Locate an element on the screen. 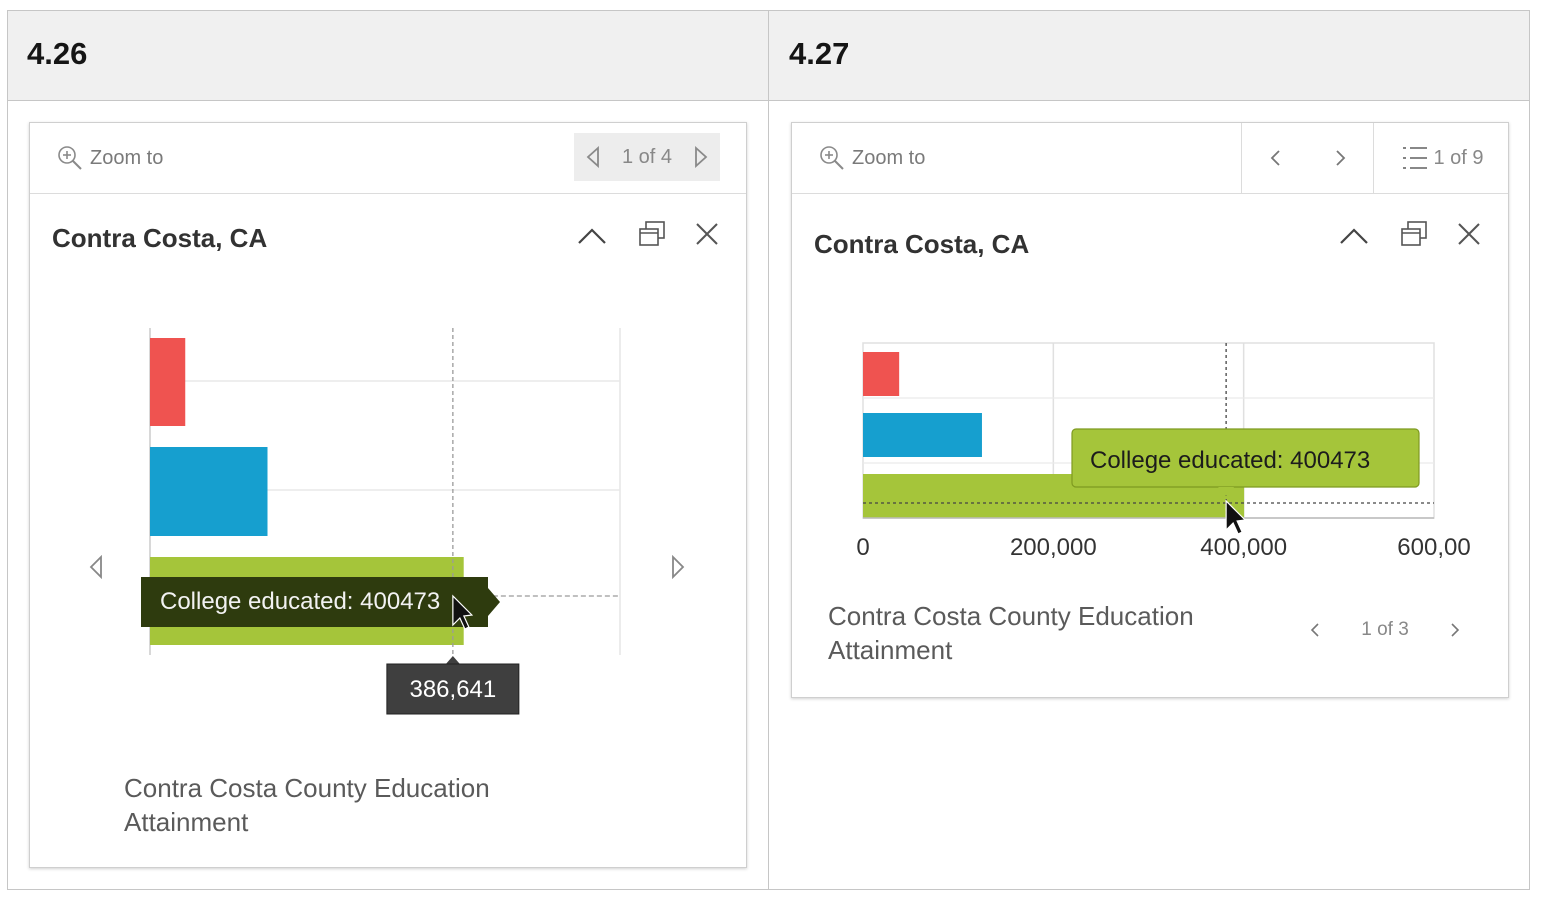 The image size is (1542, 906). media-pager-text: 1 of 3 is located at coordinates (1385, 629).